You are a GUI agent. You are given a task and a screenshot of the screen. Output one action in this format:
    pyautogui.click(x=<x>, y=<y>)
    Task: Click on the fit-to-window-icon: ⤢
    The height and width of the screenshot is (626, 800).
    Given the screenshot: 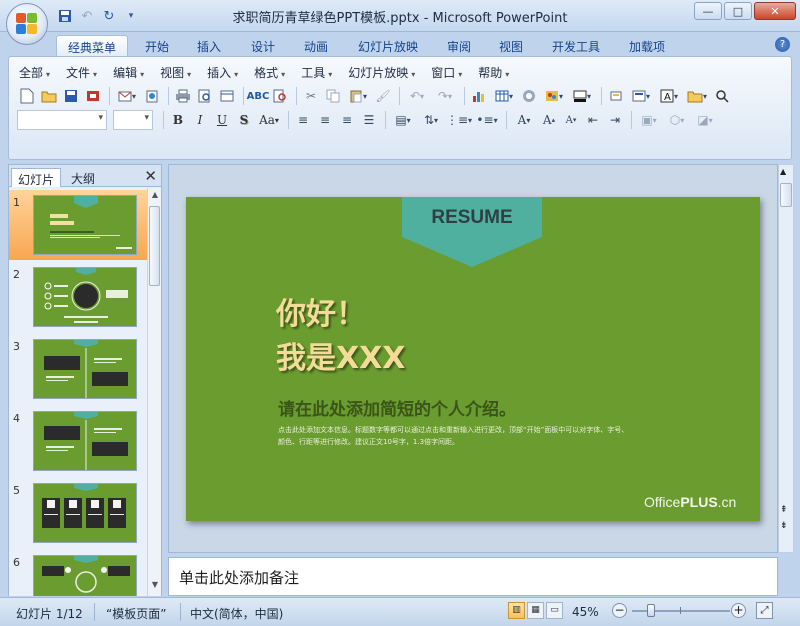 What is the action you would take?
    pyautogui.click(x=764, y=610)
    